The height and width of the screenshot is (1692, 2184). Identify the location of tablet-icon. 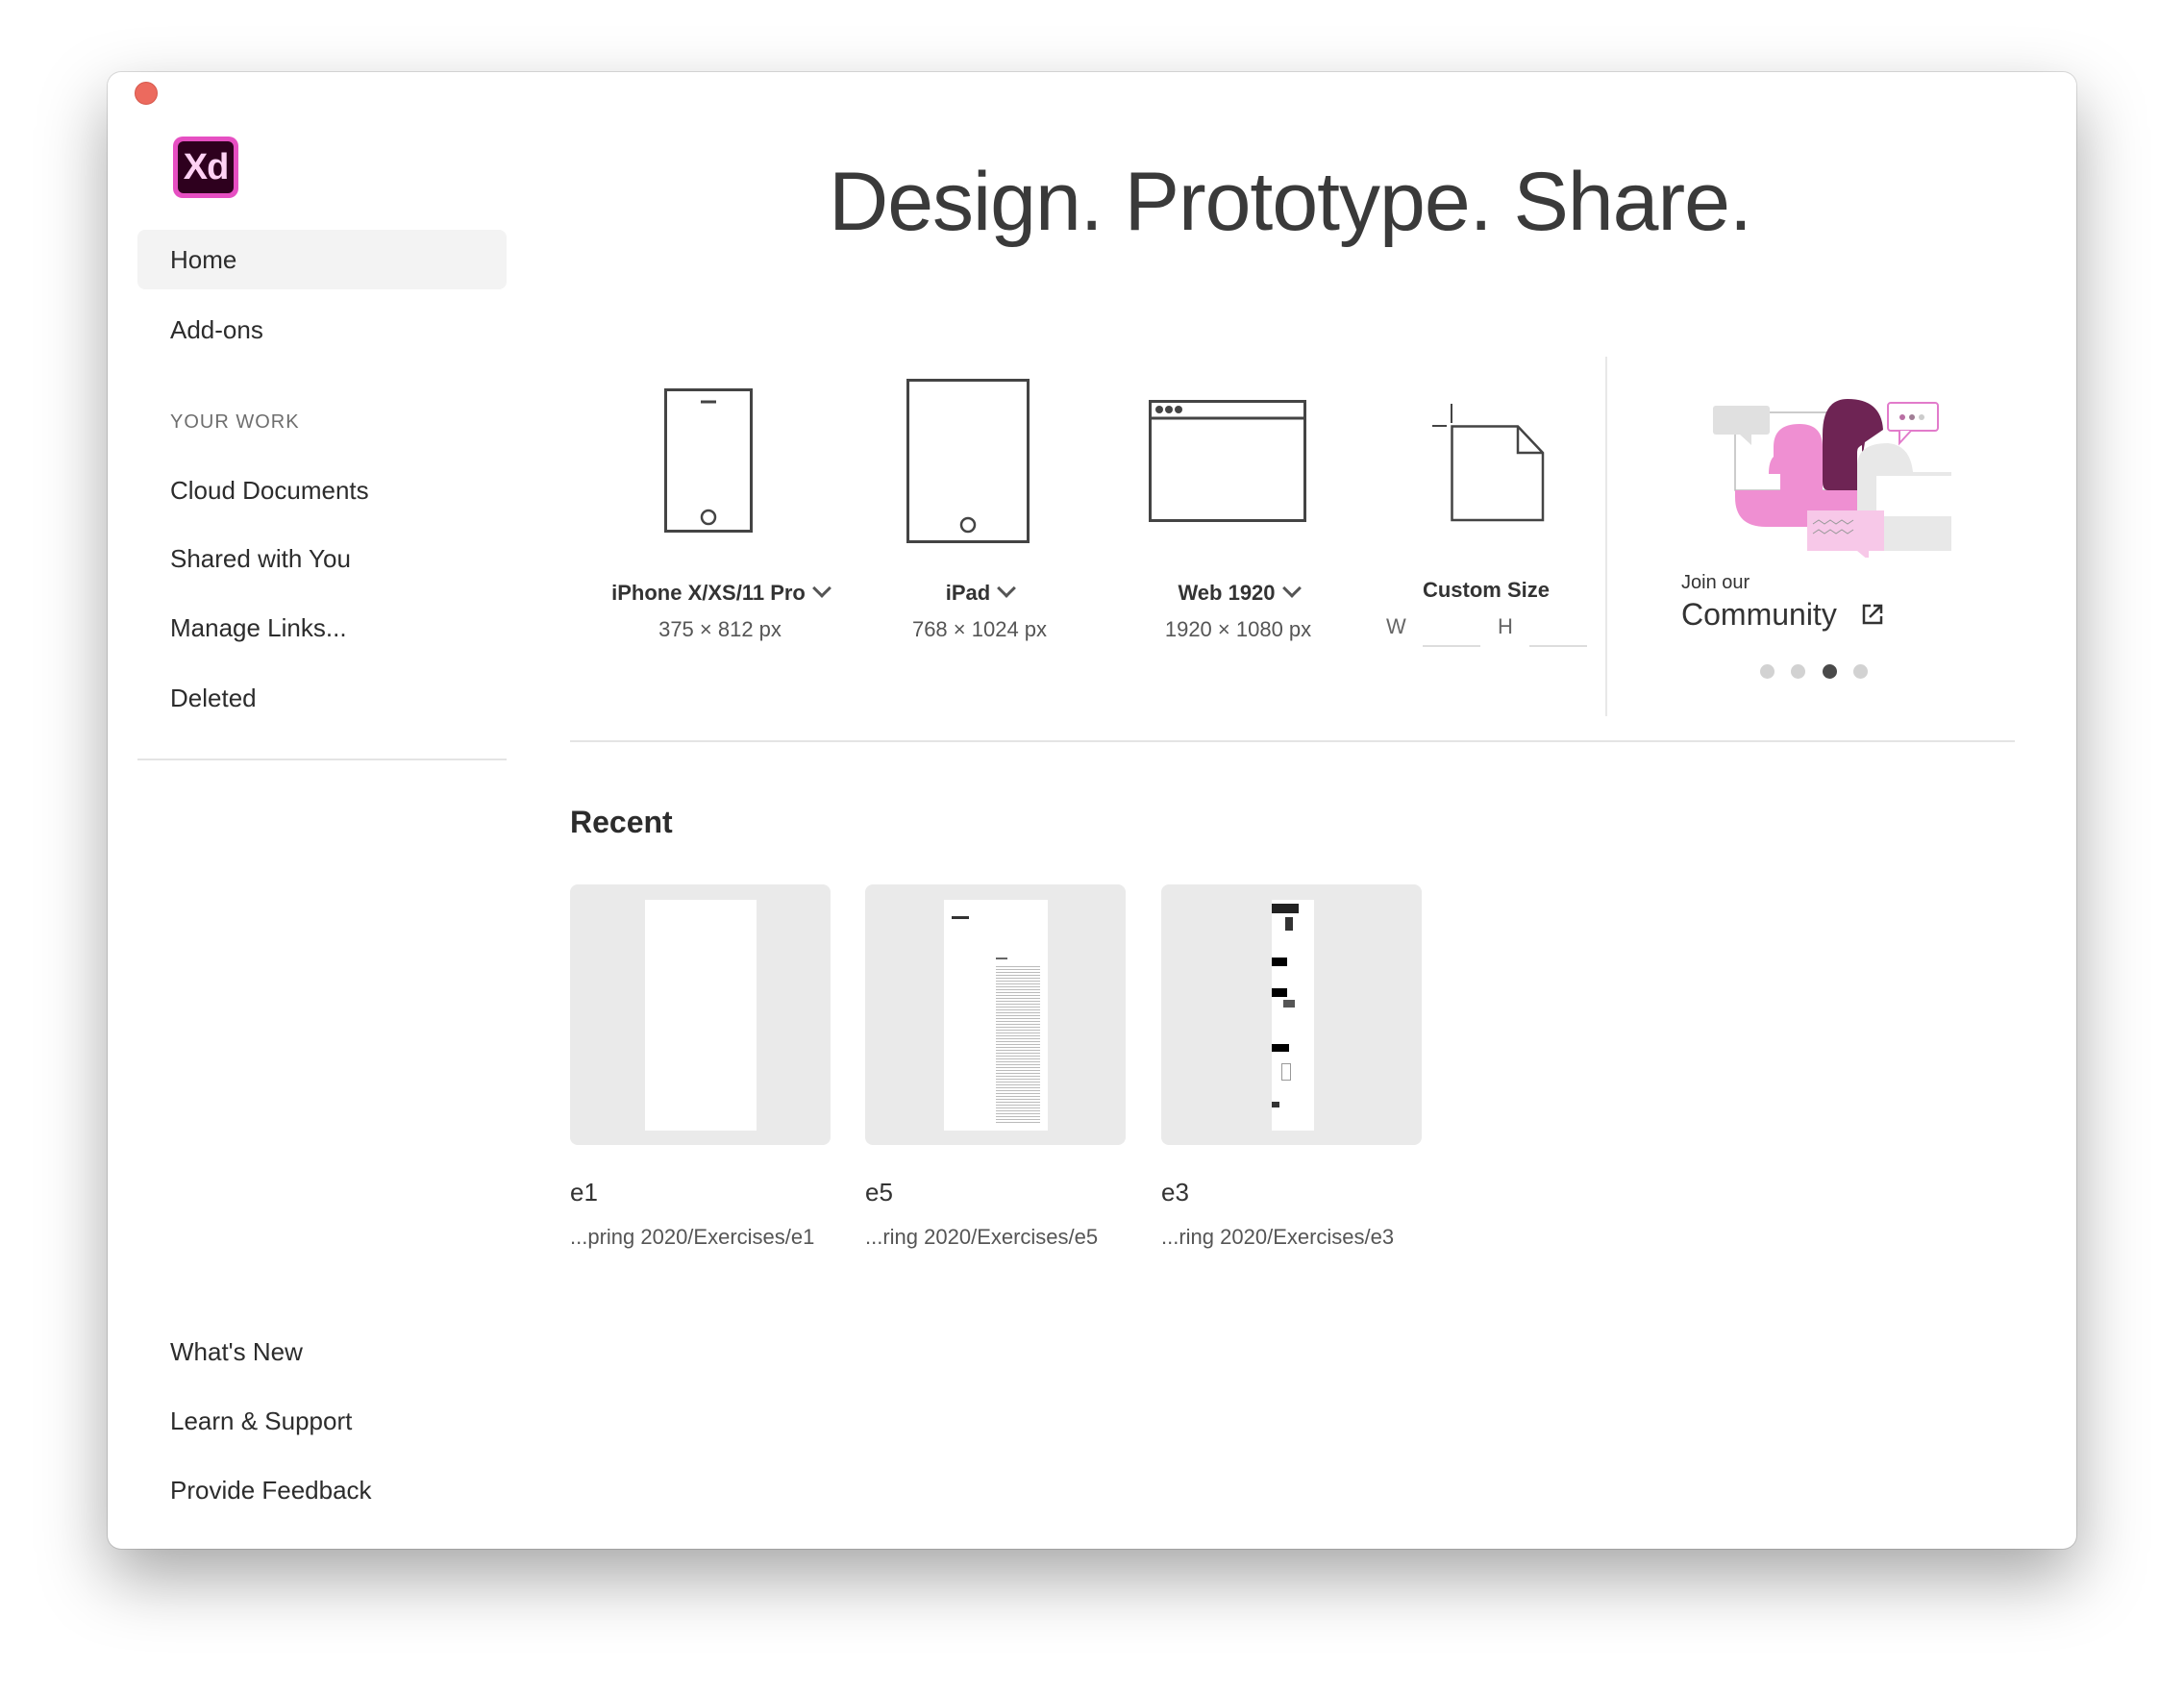
(968, 461).